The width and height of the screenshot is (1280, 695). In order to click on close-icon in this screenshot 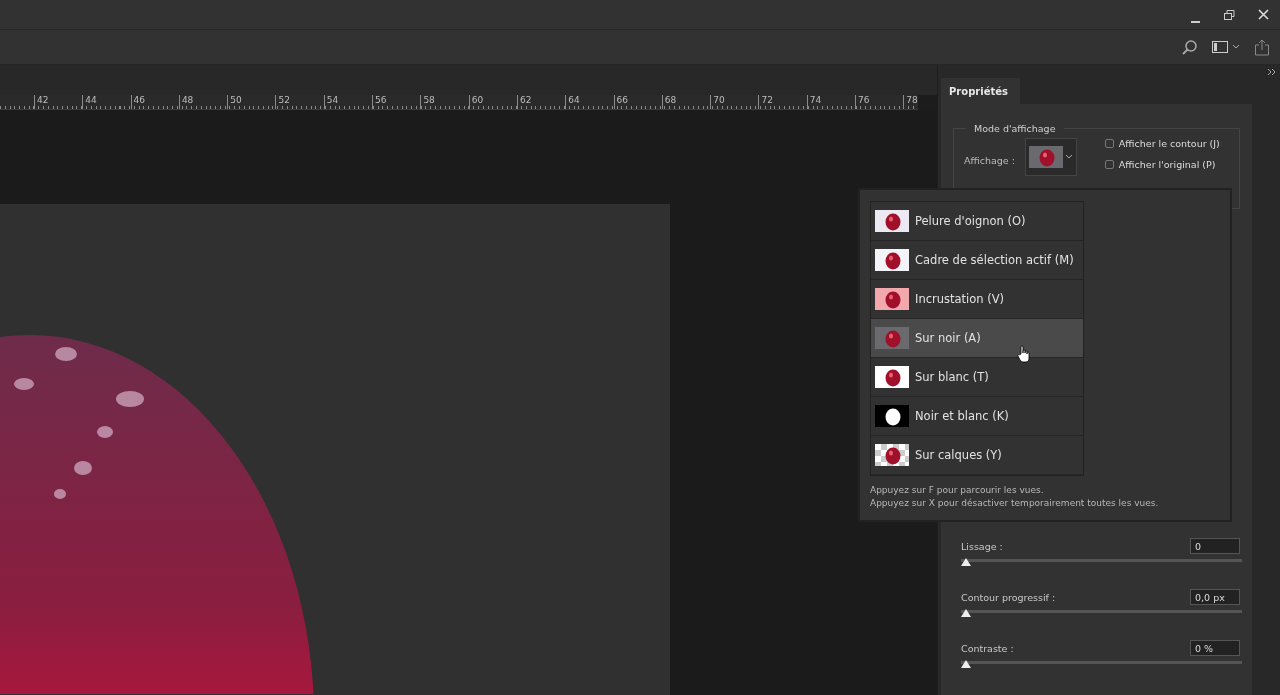, I will do `click(1263, 14)`.